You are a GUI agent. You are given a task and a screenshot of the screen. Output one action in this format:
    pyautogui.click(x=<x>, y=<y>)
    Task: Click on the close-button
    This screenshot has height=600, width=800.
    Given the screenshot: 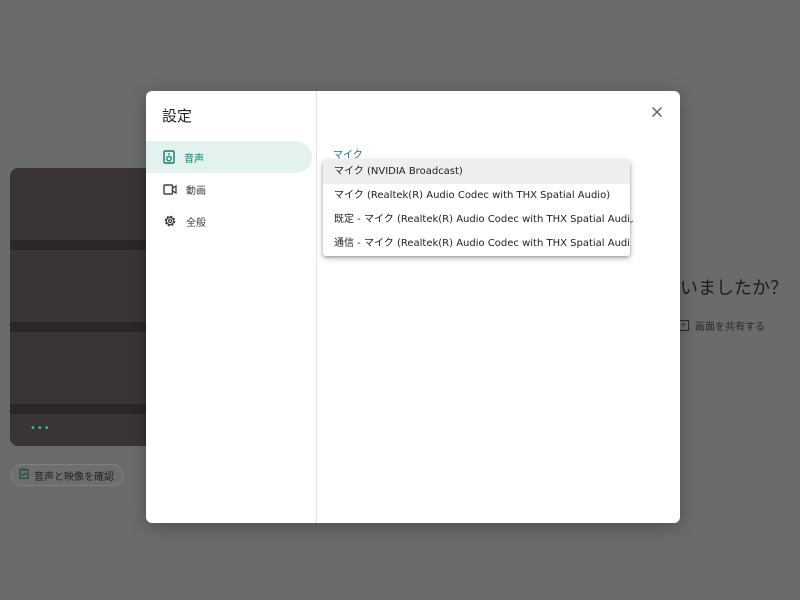 What is the action you would take?
    pyautogui.click(x=657, y=112)
    